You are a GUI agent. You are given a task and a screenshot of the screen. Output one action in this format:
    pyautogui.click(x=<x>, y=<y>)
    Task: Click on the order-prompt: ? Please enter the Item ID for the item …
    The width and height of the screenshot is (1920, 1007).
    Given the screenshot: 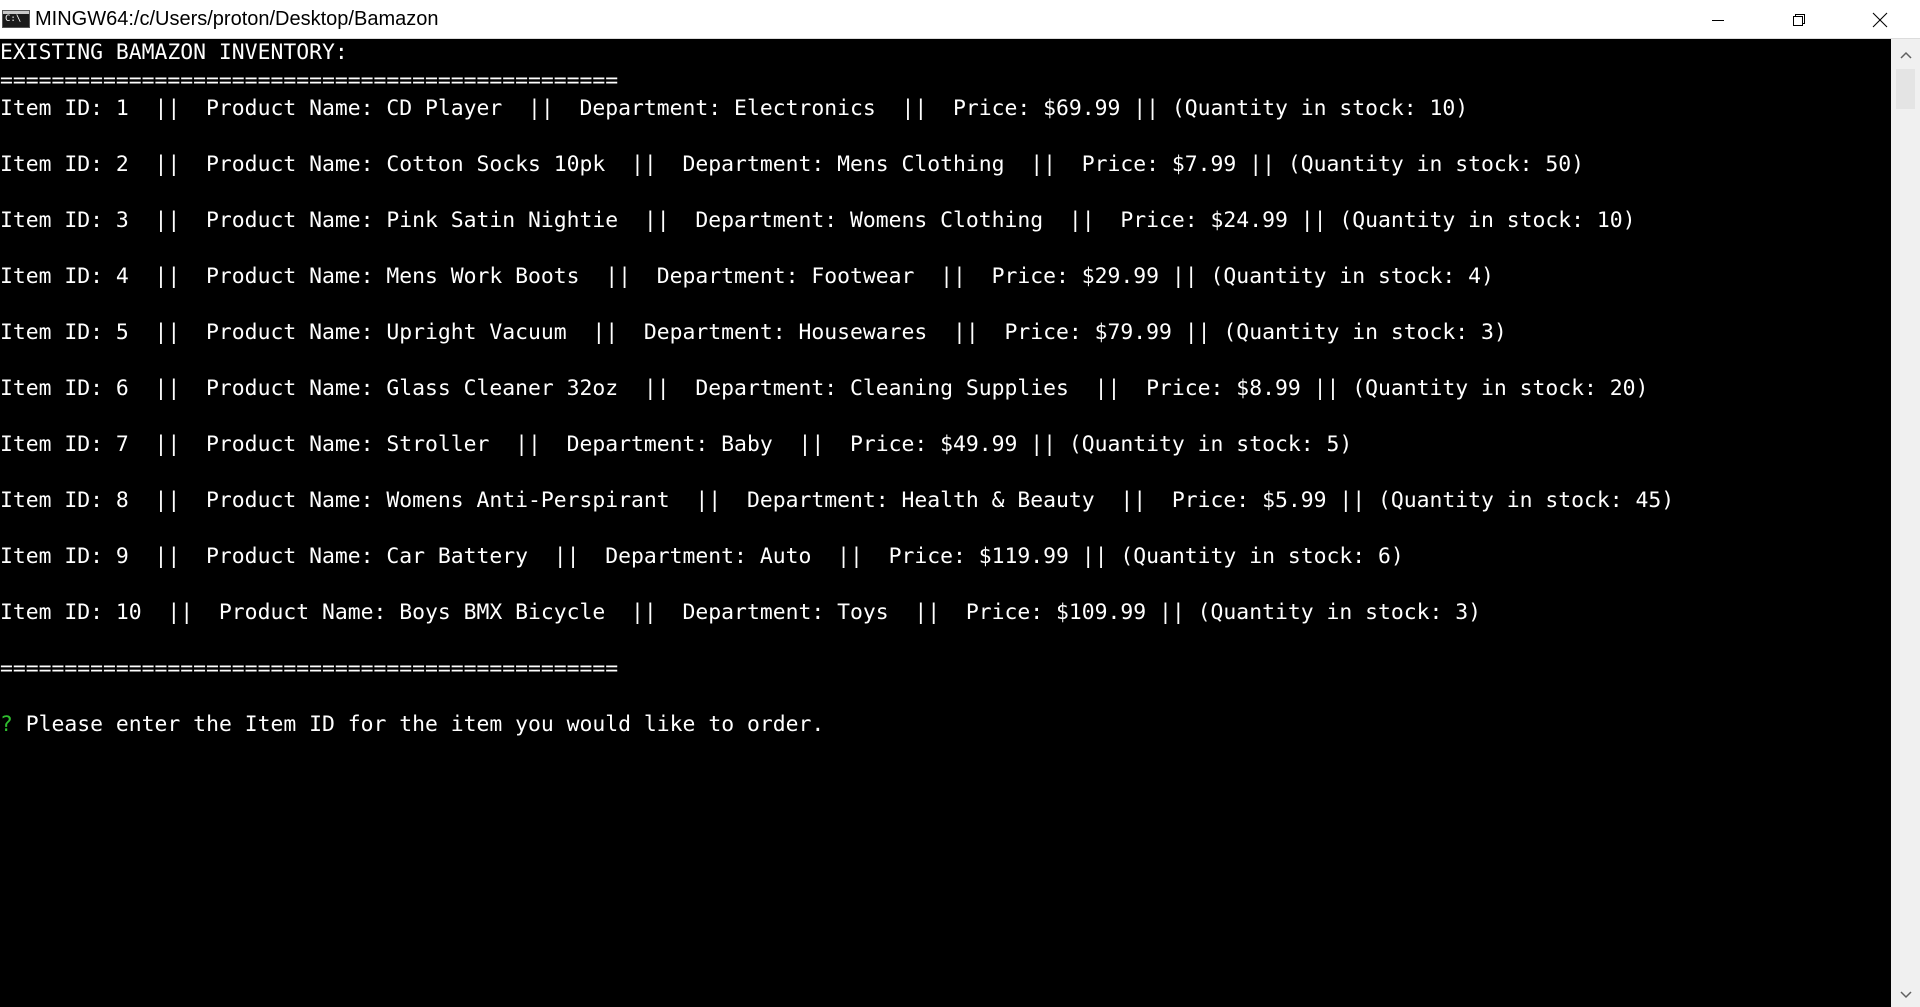 What is the action you would take?
    pyautogui.click(x=412, y=725)
    